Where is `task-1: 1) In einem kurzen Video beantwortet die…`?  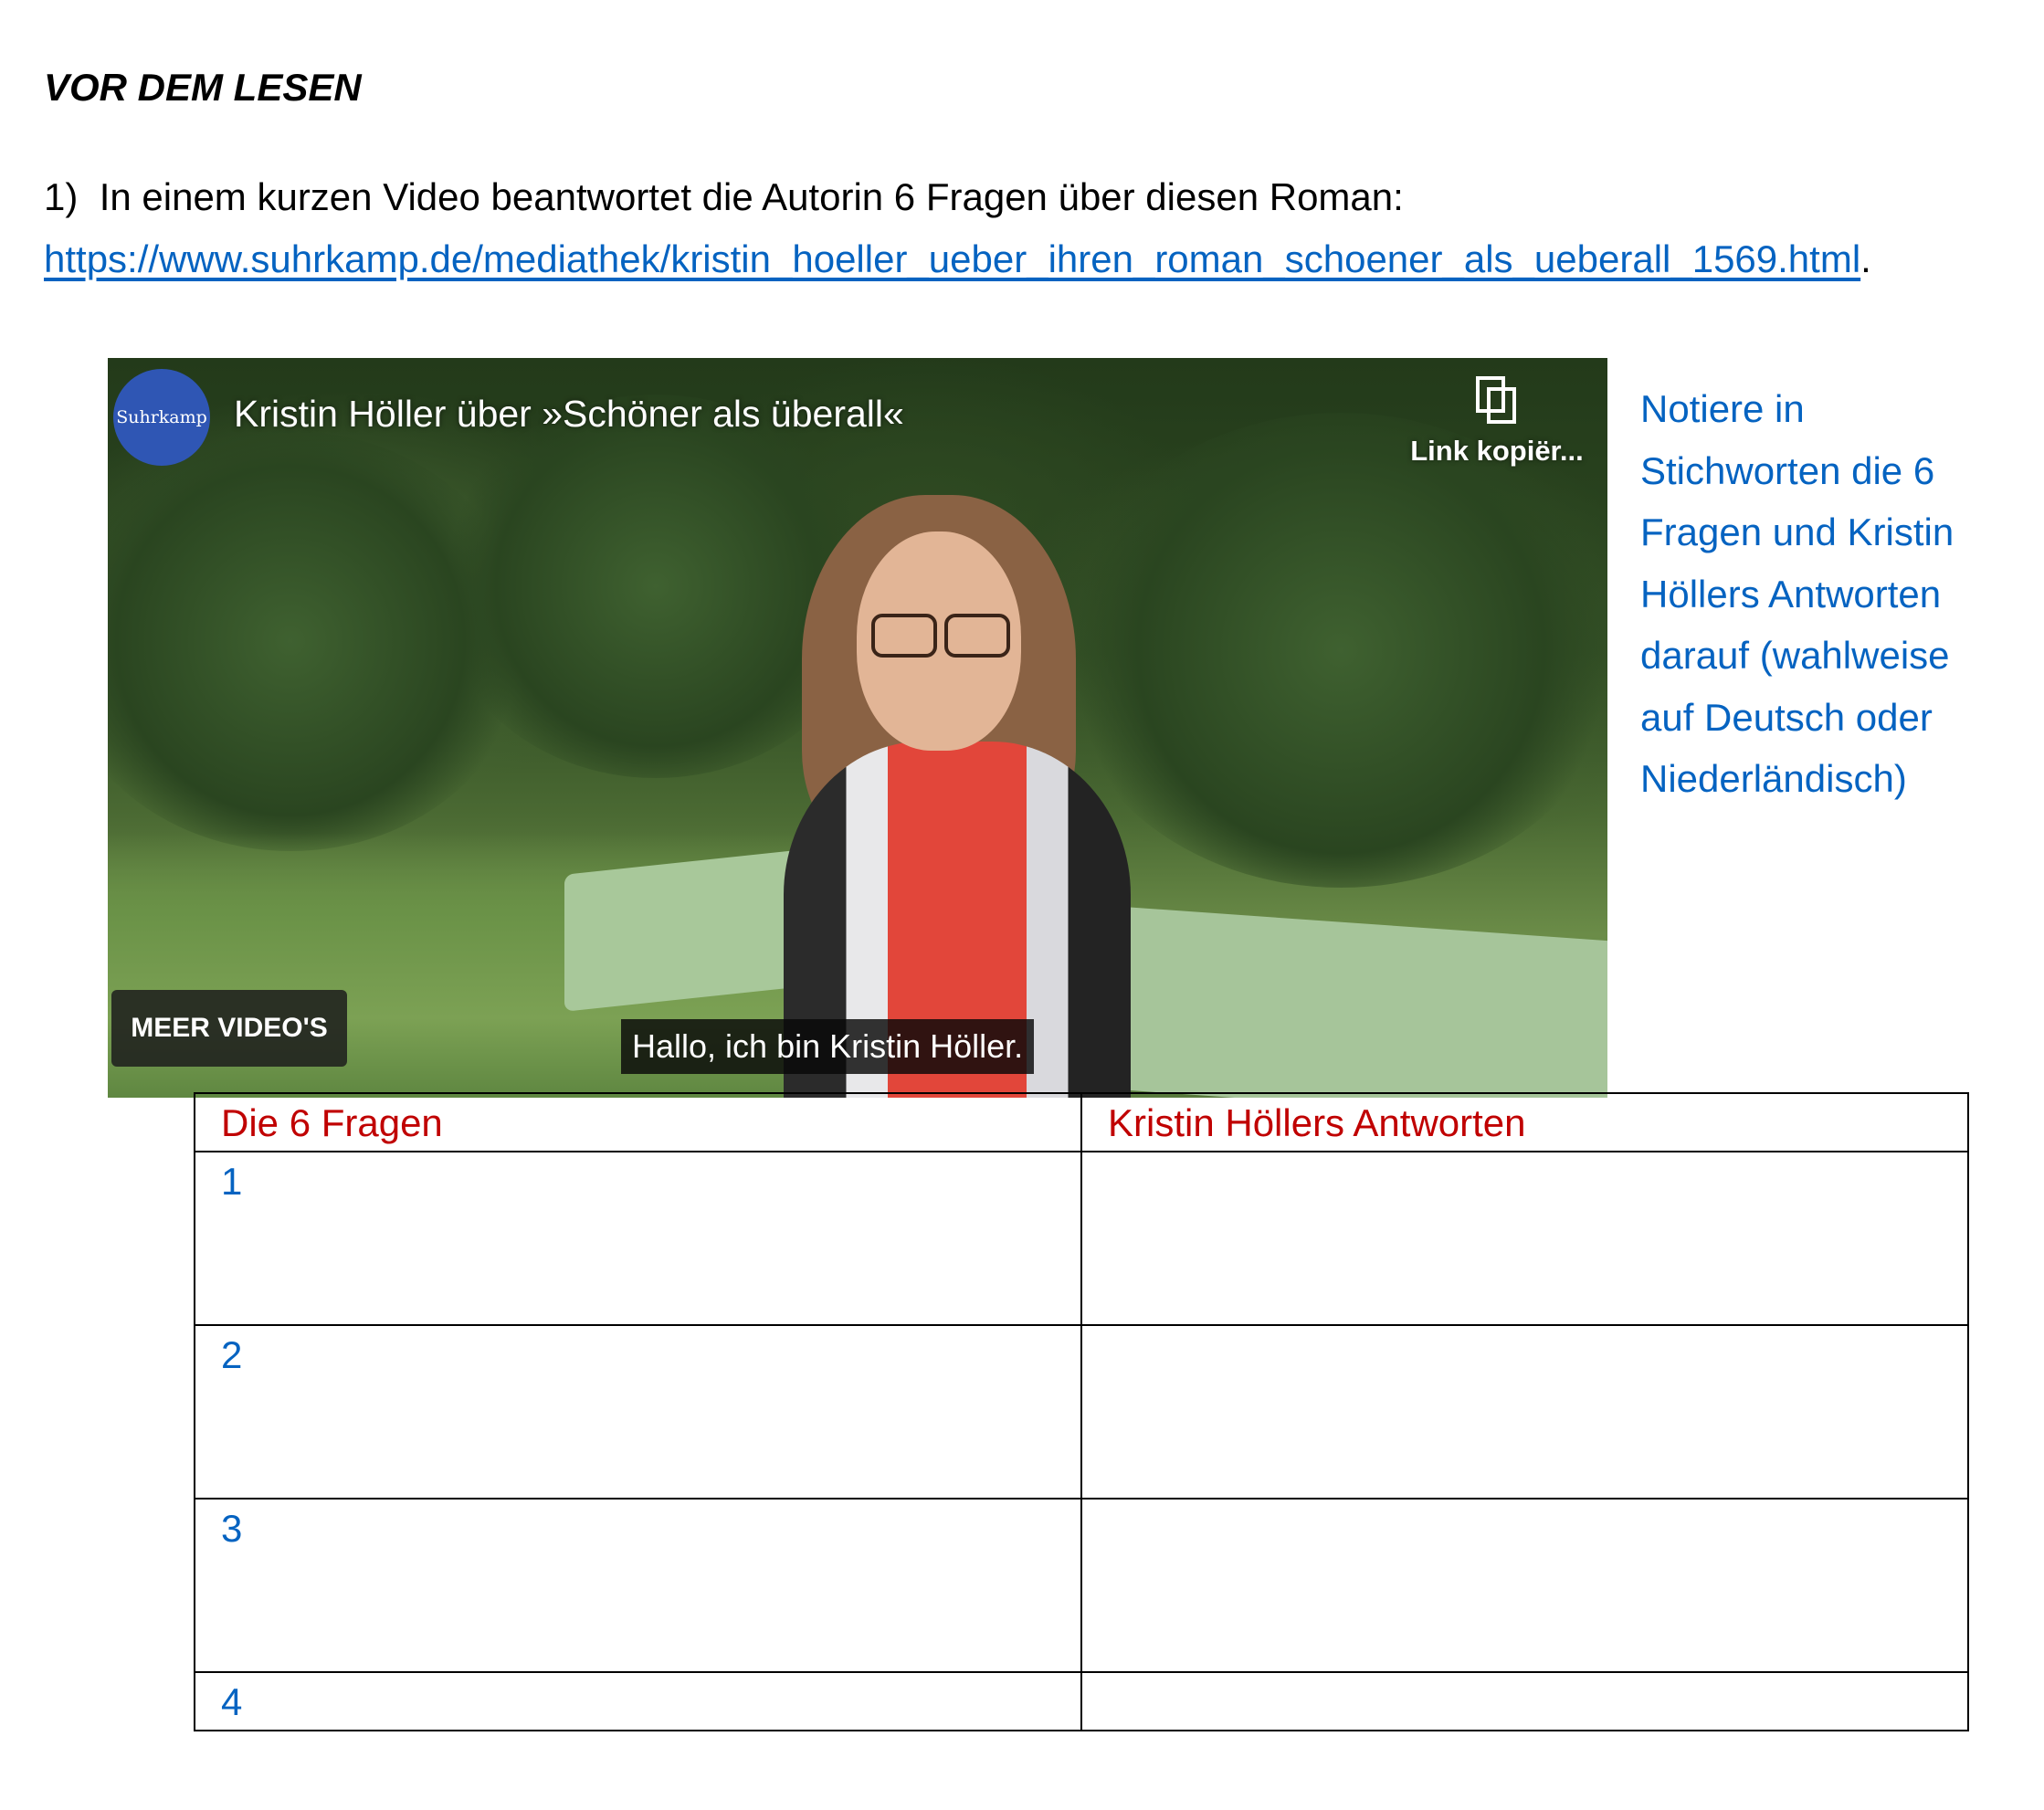
task-1: 1) In einem kurzen Video beantwortet die… is located at coordinates (1021, 228).